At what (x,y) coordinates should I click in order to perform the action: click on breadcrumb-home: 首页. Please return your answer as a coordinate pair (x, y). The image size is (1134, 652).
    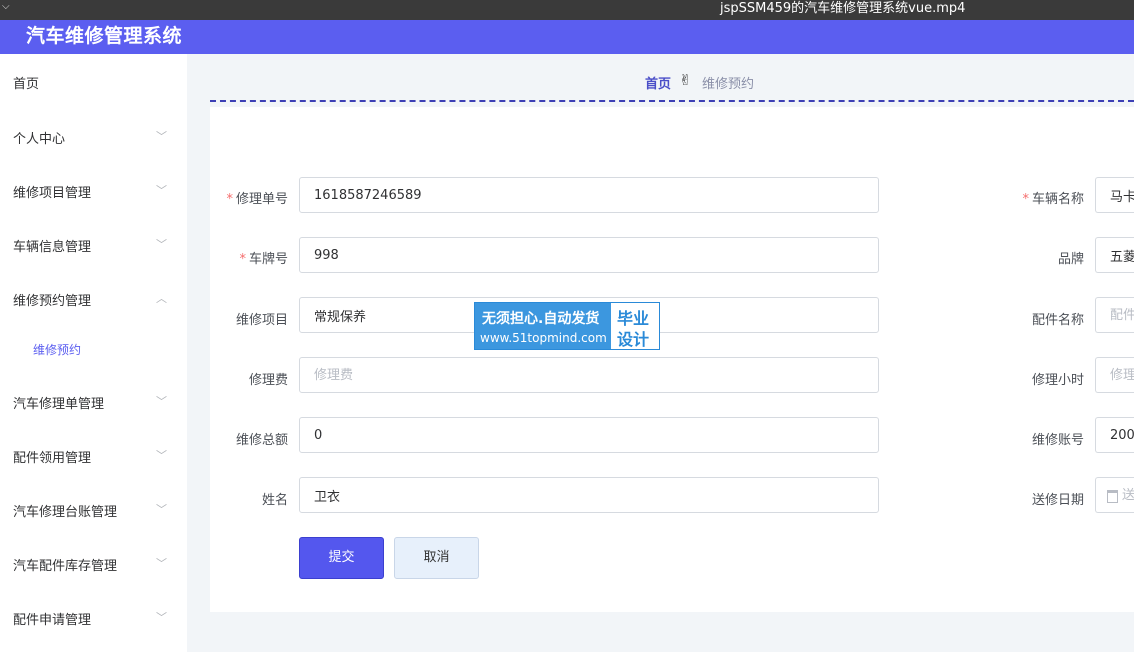
    Looking at the image, I should click on (658, 82).